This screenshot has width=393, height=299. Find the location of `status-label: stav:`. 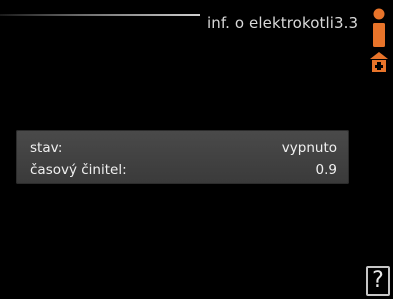

status-label: stav: is located at coordinates (46, 148).